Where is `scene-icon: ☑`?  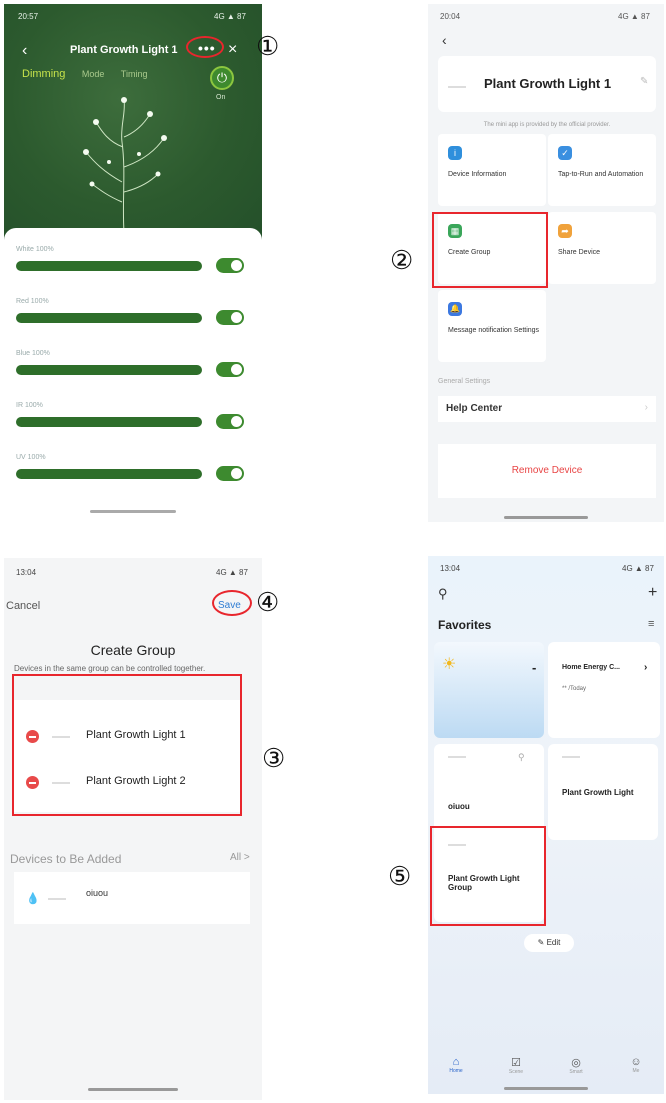 scene-icon: ☑ is located at coordinates (516, 1063).